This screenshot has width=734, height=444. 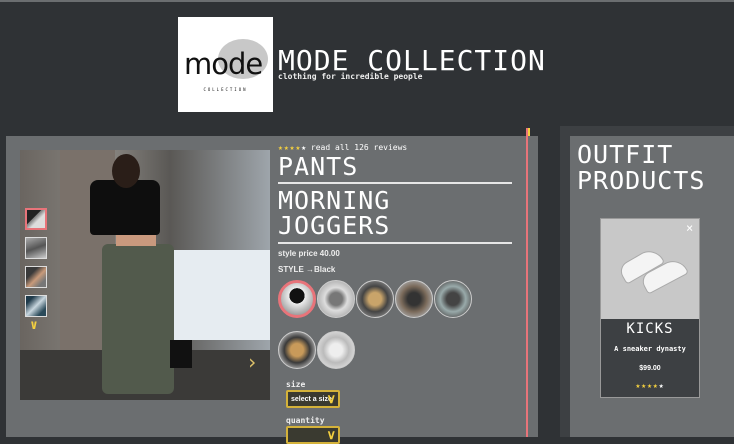 I want to click on rating-row: ★★★★★ read all 126 reviews, so click(x=342, y=147).